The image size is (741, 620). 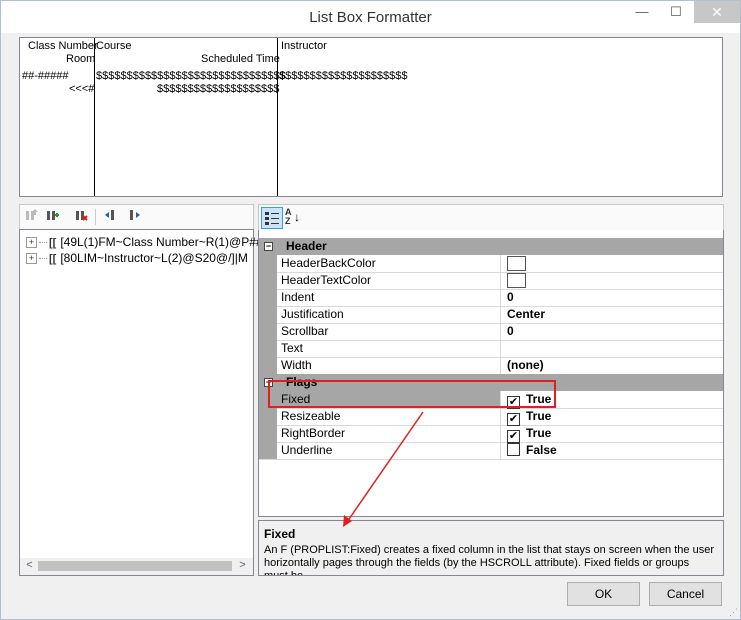 I want to click on property-value: False, so click(x=541, y=450).